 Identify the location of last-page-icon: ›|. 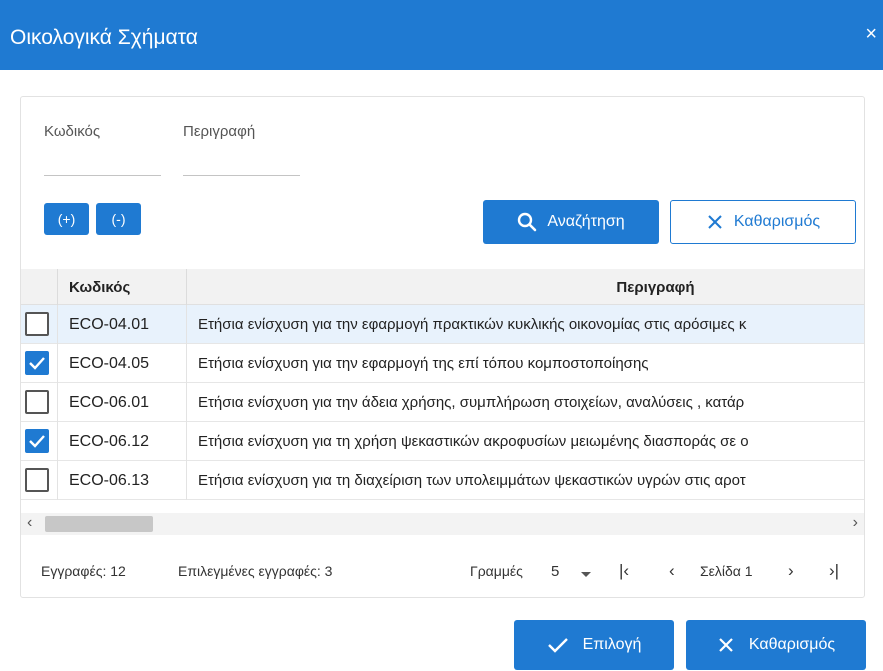
(834, 571).